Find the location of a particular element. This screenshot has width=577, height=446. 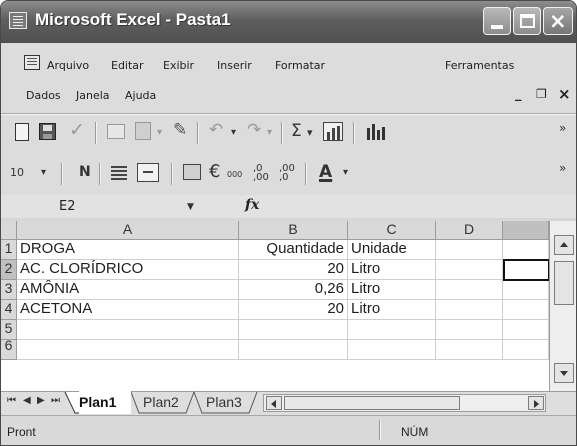

autosum-icon: Σ is located at coordinates (296, 131).